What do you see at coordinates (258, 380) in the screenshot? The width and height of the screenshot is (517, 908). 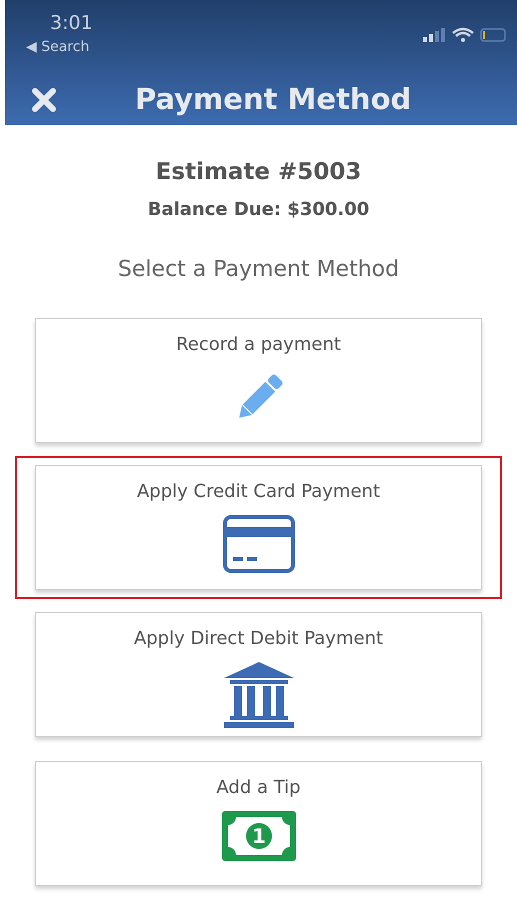 I see `payment-option-card: Record a payment` at bounding box center [258, 380].